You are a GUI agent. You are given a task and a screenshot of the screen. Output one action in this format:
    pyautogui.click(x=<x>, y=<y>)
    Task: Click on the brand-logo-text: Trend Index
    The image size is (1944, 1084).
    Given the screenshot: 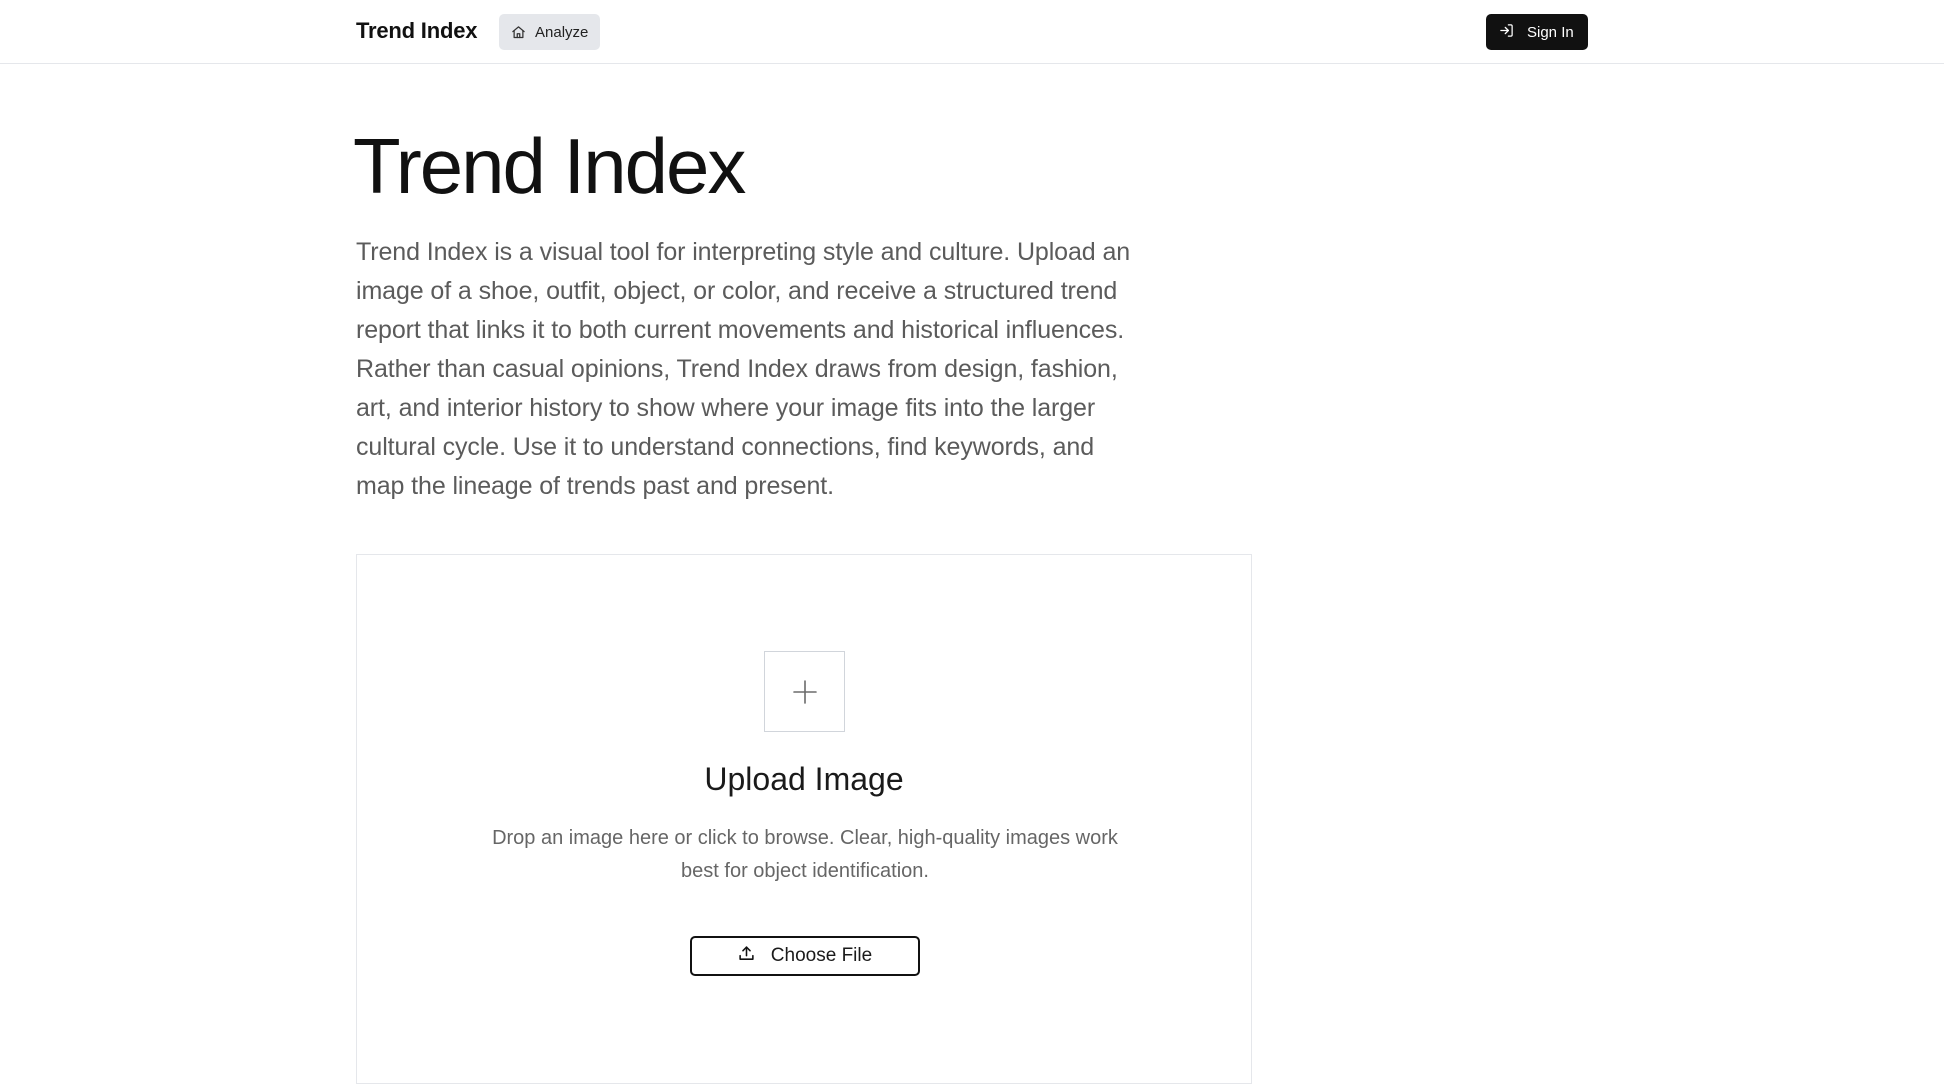 What is the action you would take?
    pyautogui.click(x=416, y=31)
    